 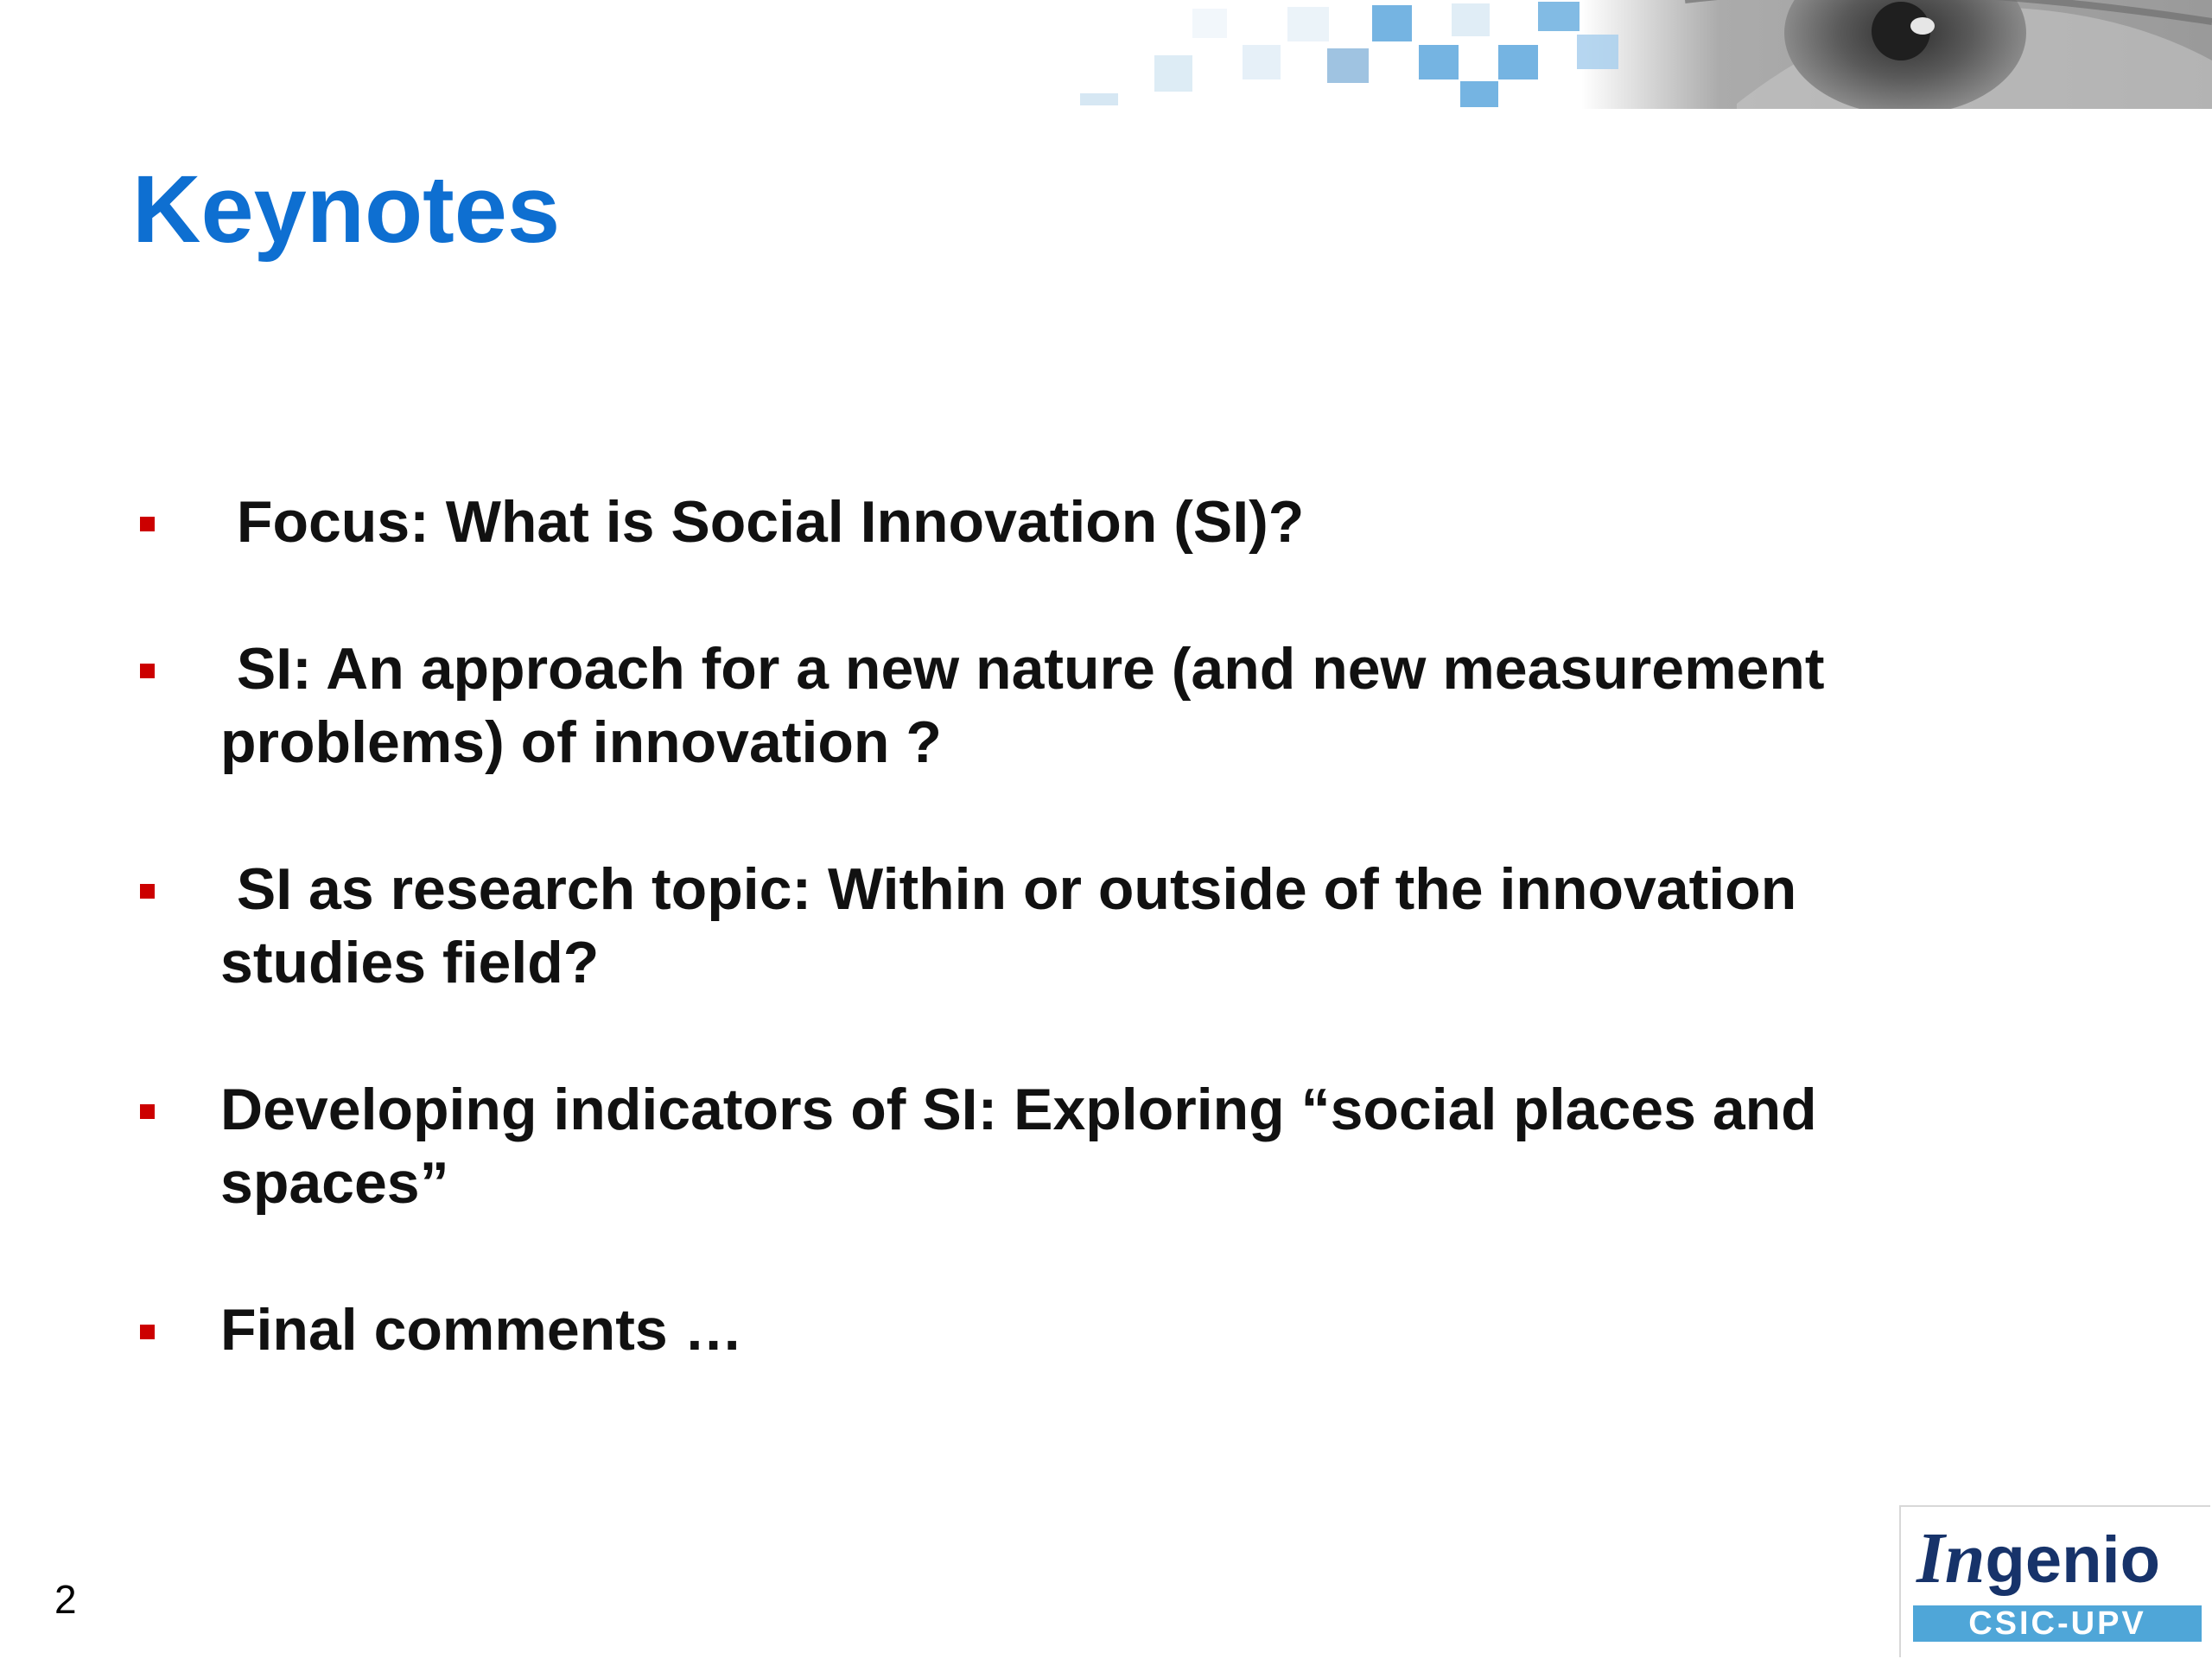 What do you see at coordinates (2038, 1558) in the screenshot?
I see `logo-wordmark: Ingenio` at bounding box center [2038, 1558].